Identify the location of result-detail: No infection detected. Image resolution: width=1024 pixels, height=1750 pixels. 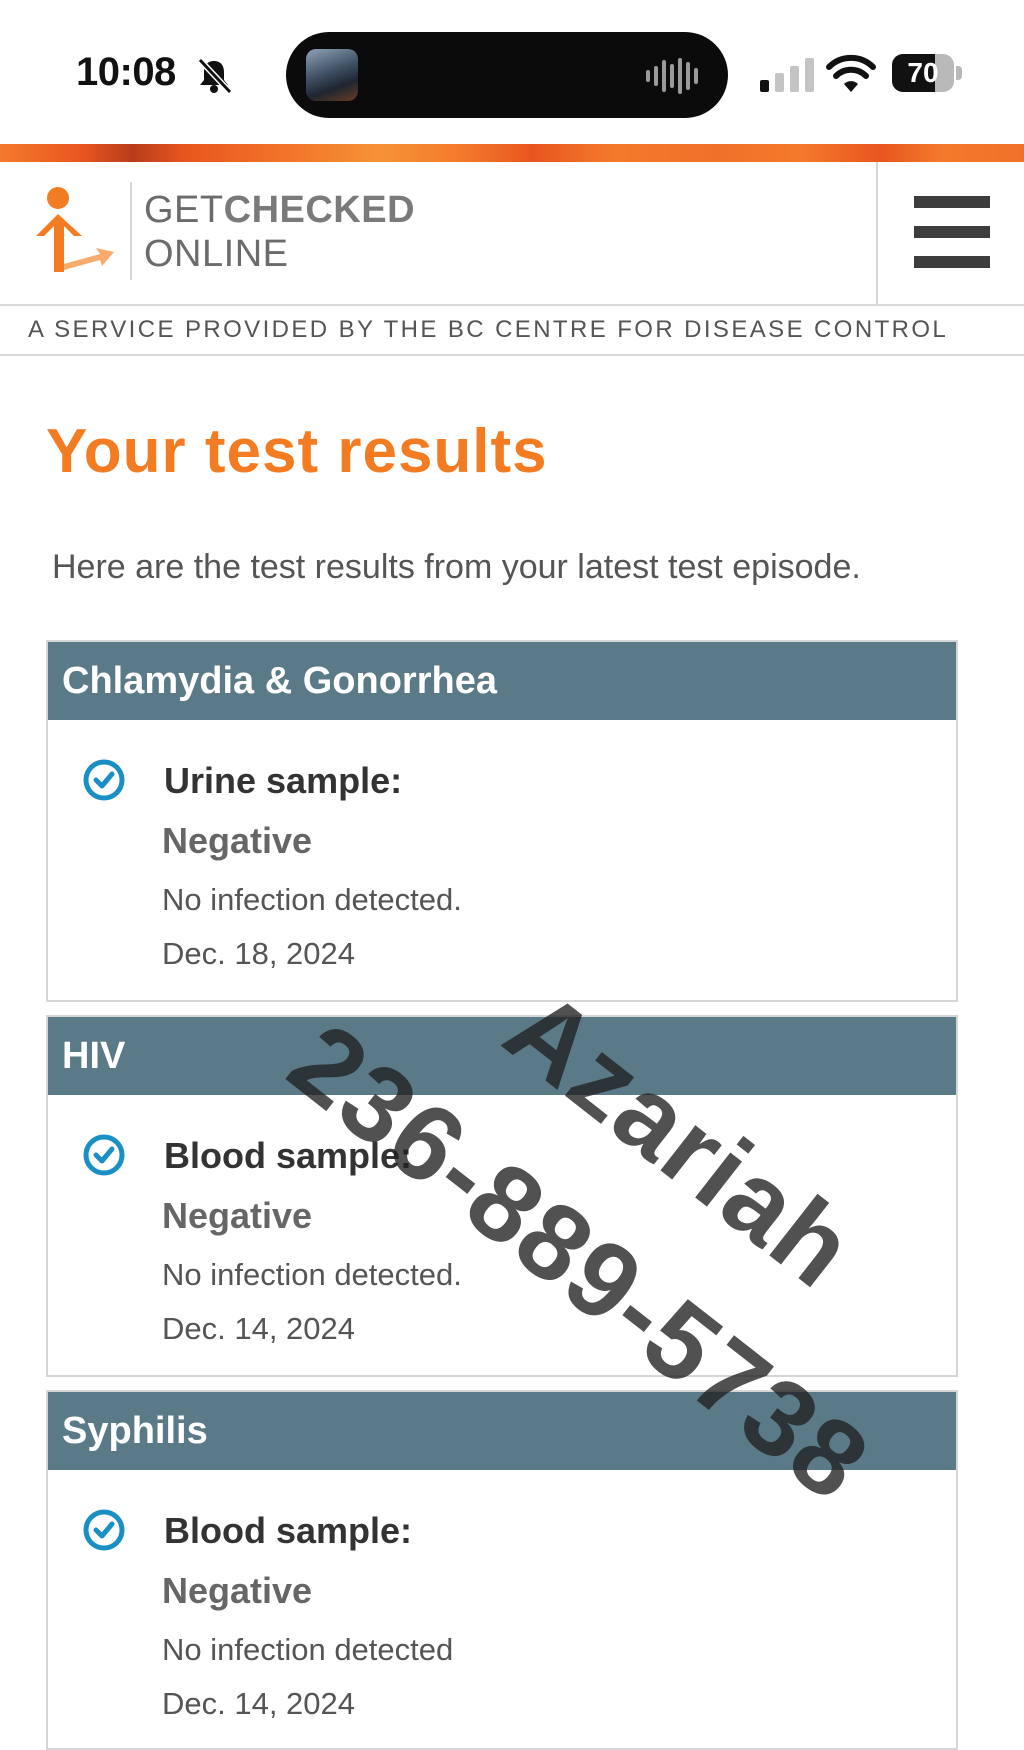
(308, 1649).